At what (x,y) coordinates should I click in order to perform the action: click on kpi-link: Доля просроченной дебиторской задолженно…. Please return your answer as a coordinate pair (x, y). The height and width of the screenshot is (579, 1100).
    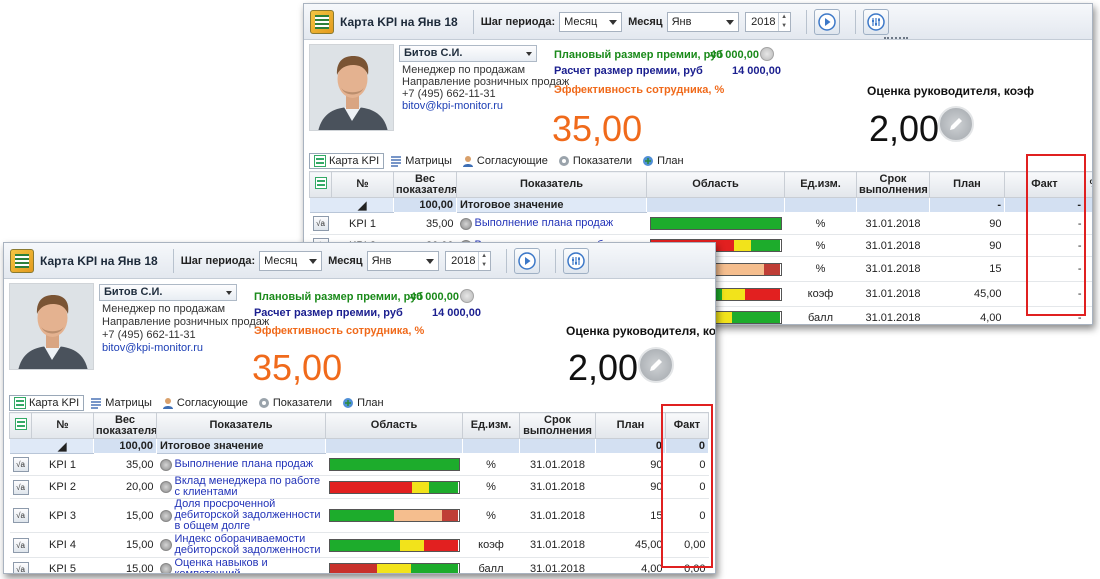
    Looking at the image, I should click on (241, 515).